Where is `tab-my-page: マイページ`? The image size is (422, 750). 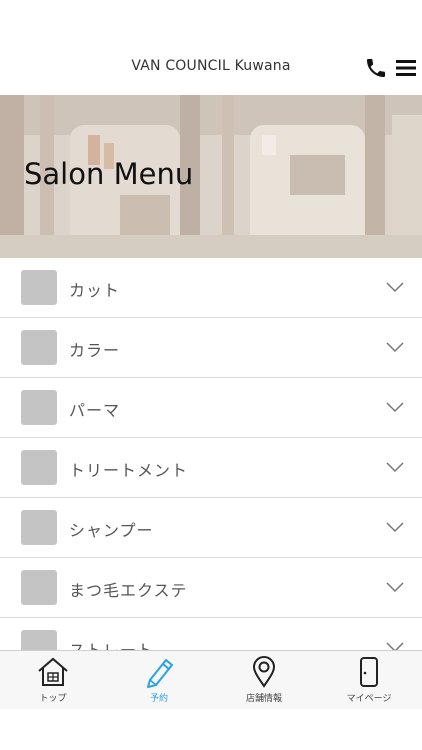
tab-my-page: マイページ is located at coordinates (369, 680).